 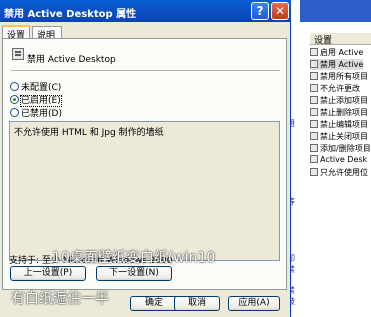 What do you see at coordinates (197, 303) in the screenshot?
I see `cancel-button: 取消` at bounding box center [197, 303].